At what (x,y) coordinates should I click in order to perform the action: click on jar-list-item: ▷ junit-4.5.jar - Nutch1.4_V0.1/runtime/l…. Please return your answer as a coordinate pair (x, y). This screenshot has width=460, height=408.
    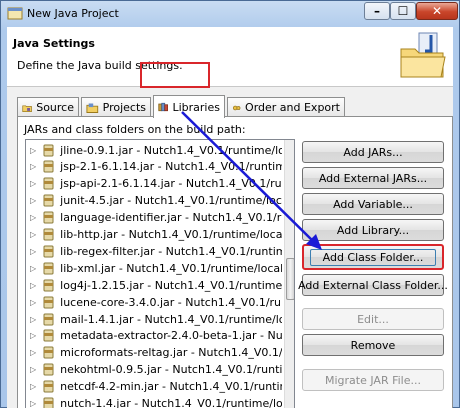
    Looking at the image, I should click on (154, 201).